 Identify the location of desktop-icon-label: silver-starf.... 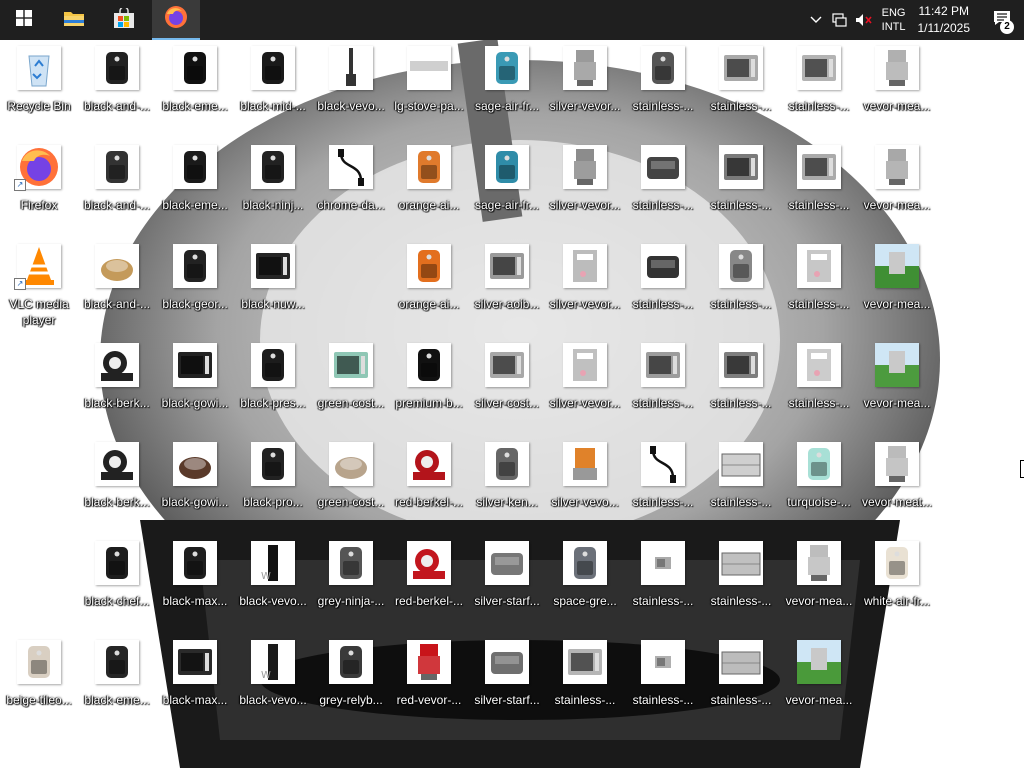
(507, 601).